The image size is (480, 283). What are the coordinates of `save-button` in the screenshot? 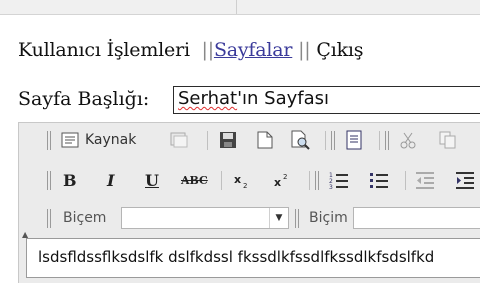 It's located at (228, 140).